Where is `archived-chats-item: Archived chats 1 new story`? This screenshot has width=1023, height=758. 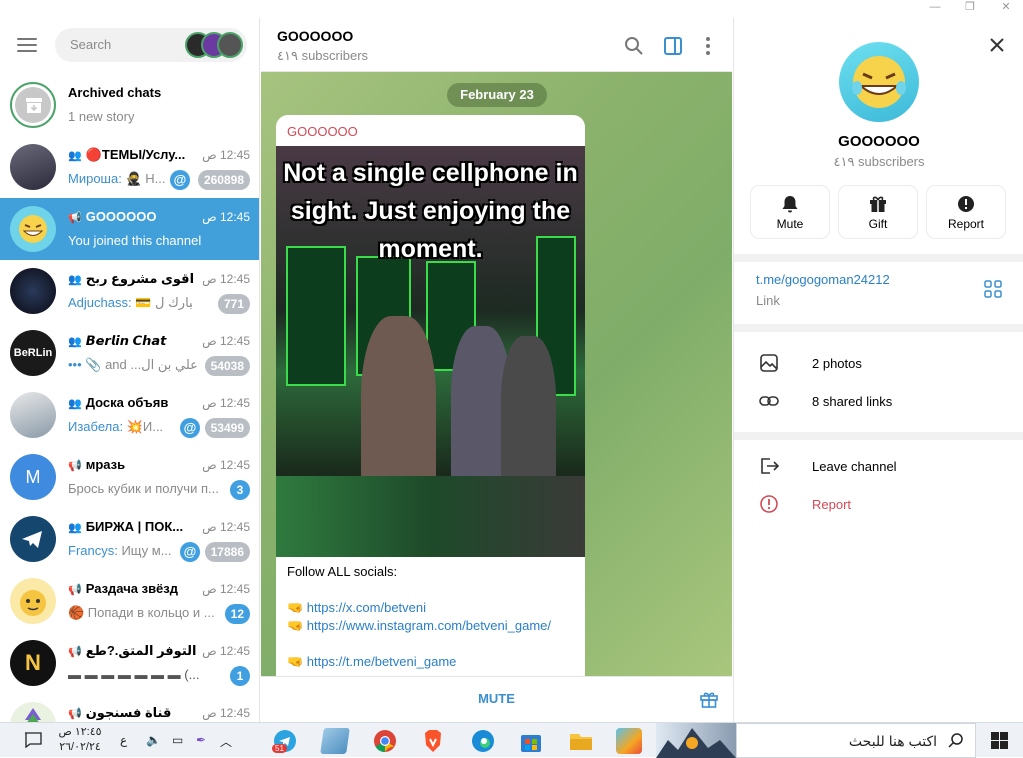
archived-chats-item: Archived chats 1 new story is located at coordinates (129, 105).